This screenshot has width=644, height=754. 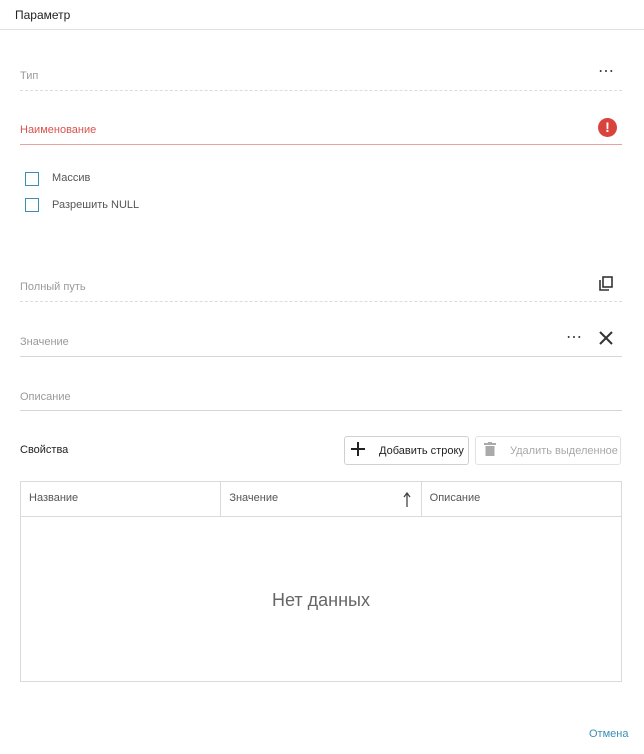 What do you see at coordinates (321, 600) in the screenshot?
I see `empty-state-text: Нет данных` at bounding box center [321, 600].